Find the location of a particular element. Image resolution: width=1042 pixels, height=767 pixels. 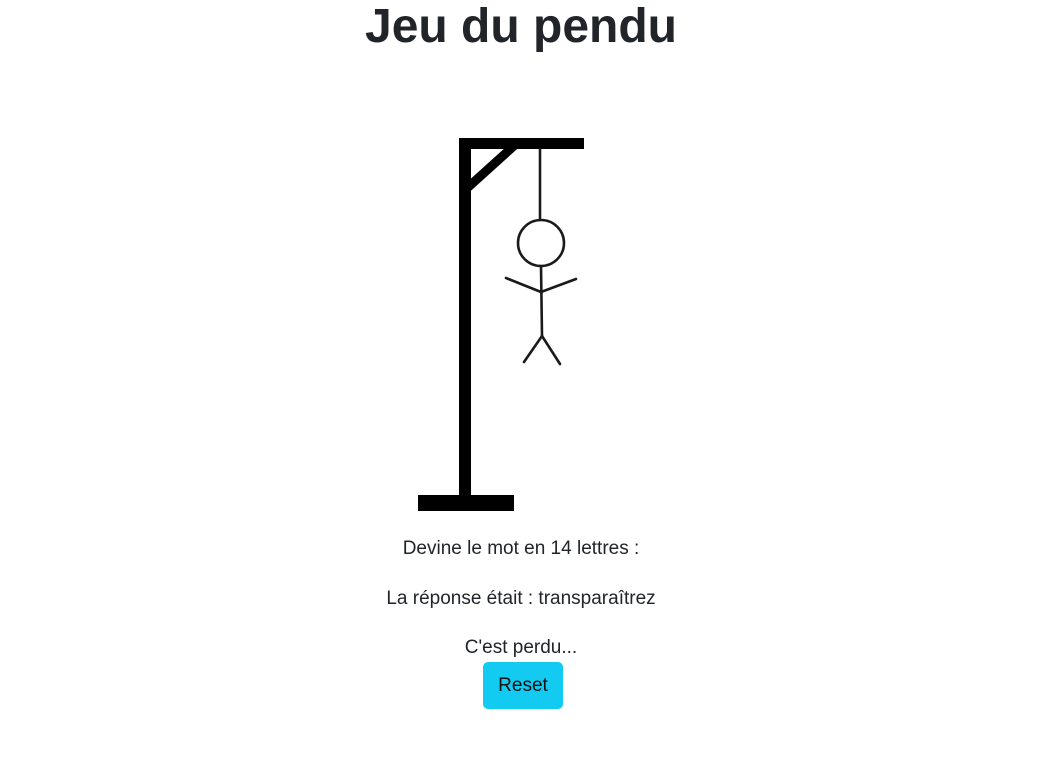

gallows-beam is located at coordinates (521, 143).